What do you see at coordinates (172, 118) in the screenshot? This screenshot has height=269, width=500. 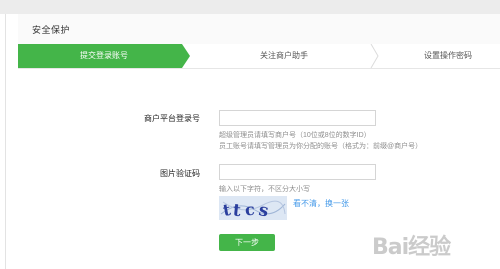 I see `account-label: 商户平台登录号` at bounding box center [172, 118].